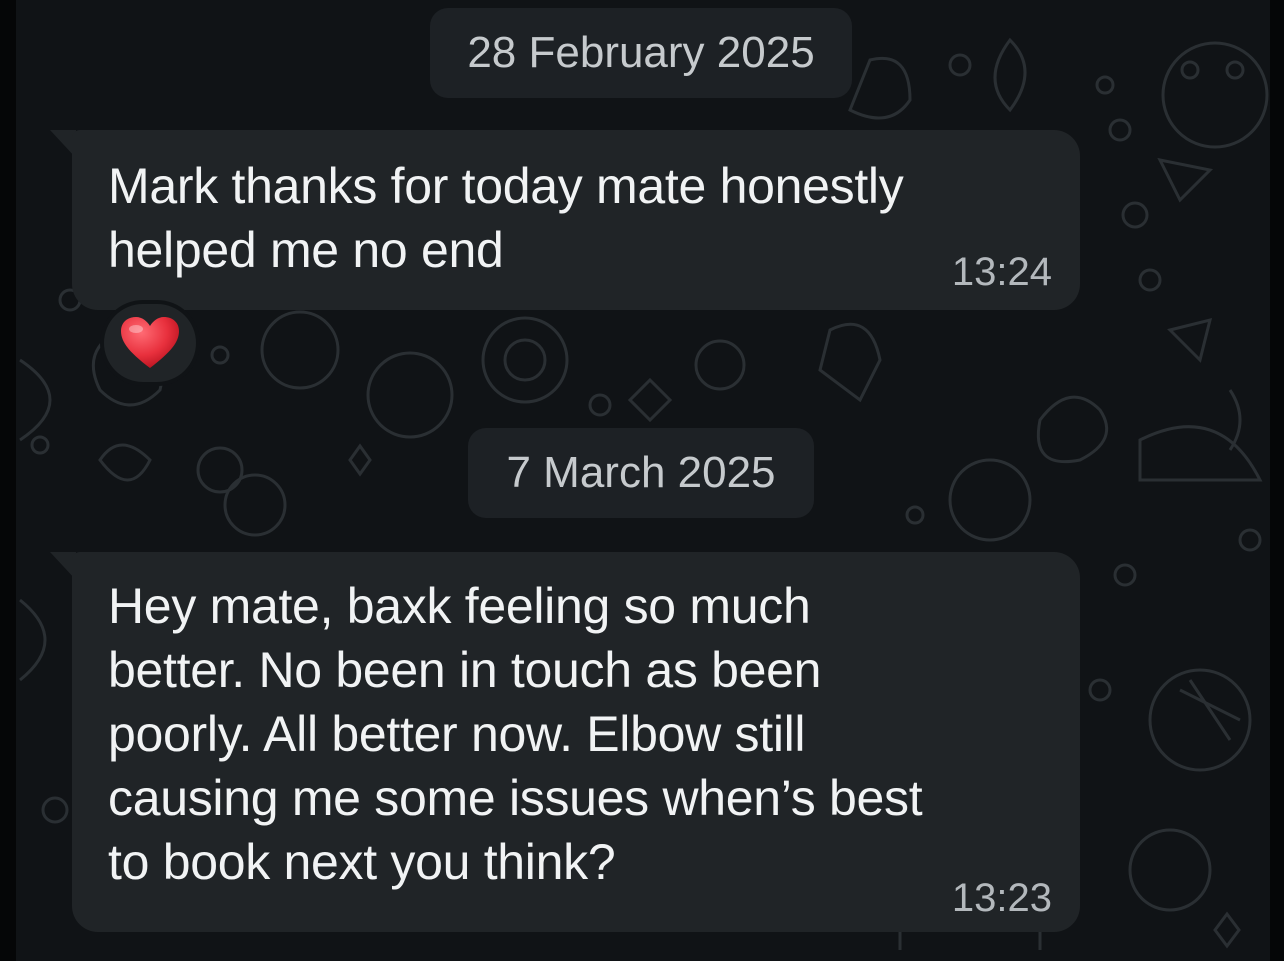 This screenshot has width=1284, height=961. I want to click on heart-icon, so click(150, 342).